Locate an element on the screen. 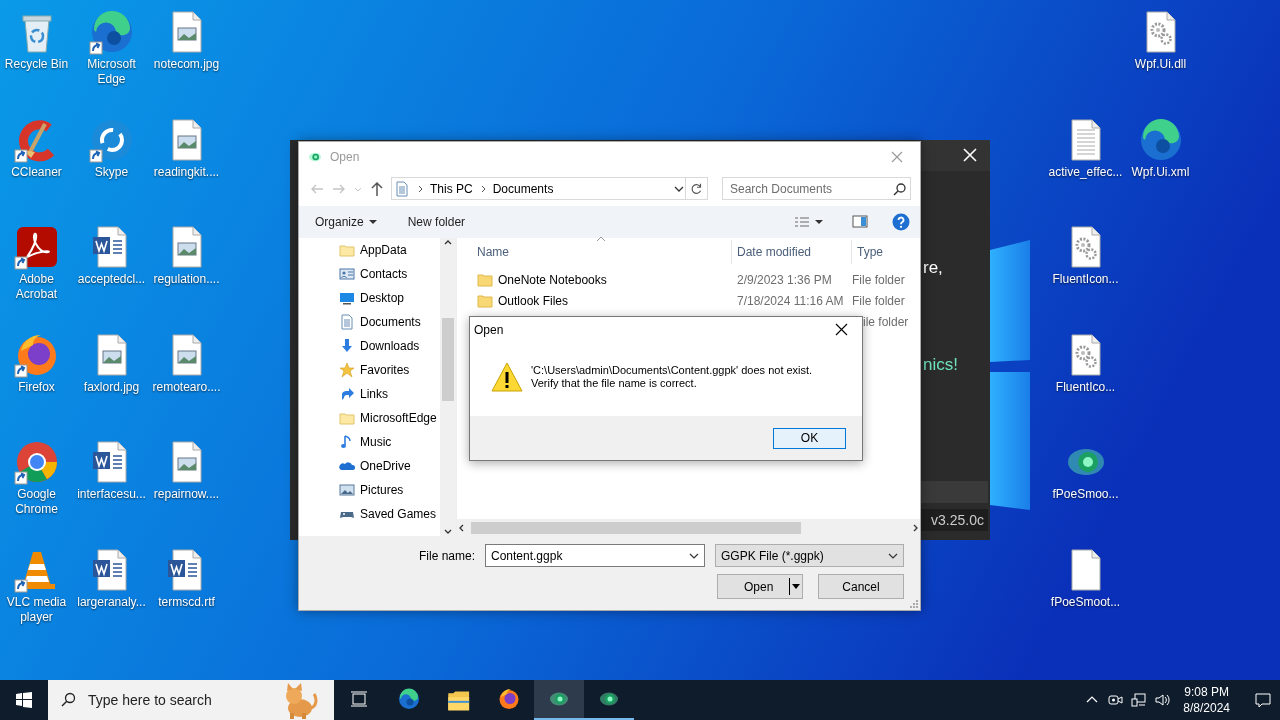  download-arrow-icon is located at coordinates (347, 346).